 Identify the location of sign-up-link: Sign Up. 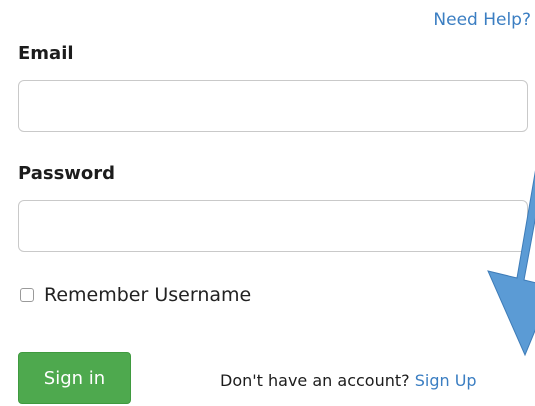
(446, 380).